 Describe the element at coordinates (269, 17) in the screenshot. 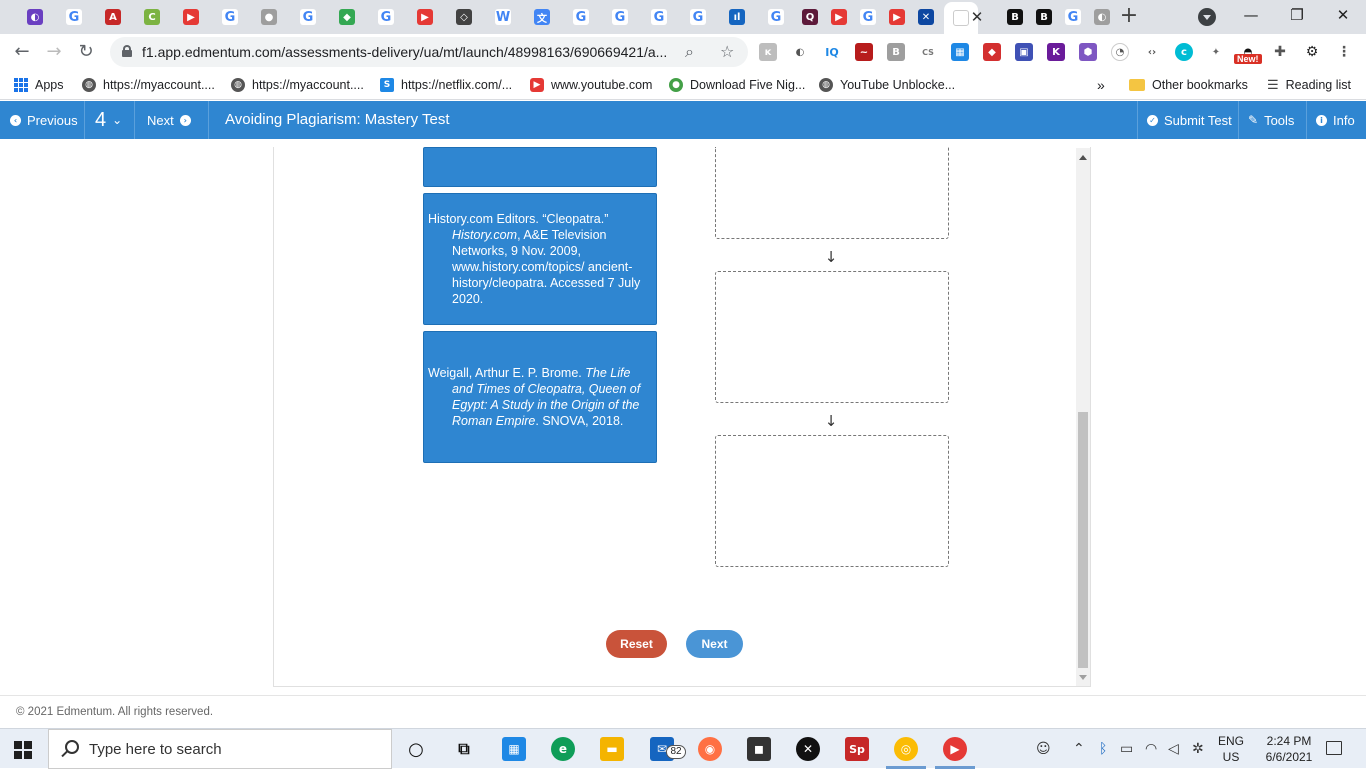

I see `browser-tab: ●` at that location.